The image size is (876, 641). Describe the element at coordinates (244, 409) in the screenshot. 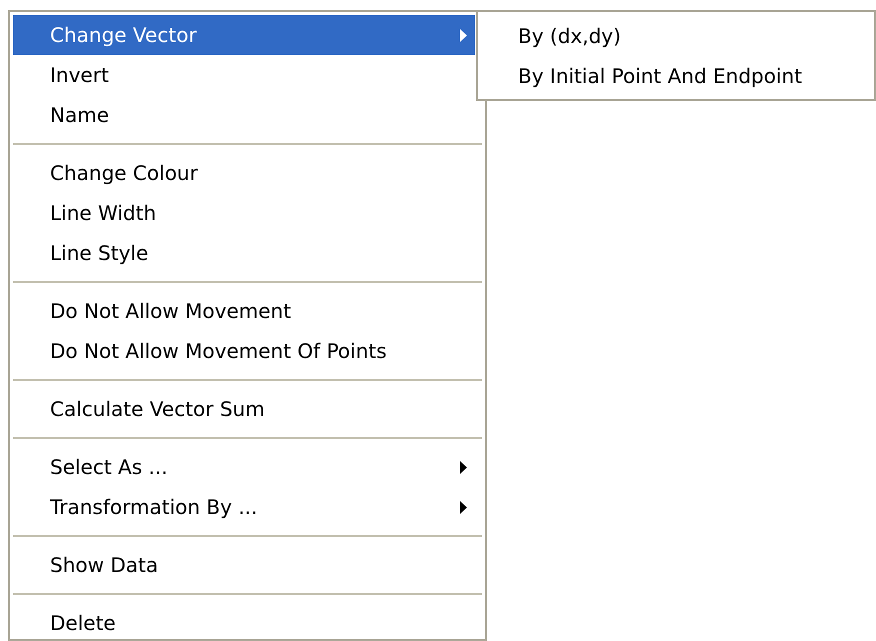

I see `menu-item: Calculate Vector Sum` at that location.